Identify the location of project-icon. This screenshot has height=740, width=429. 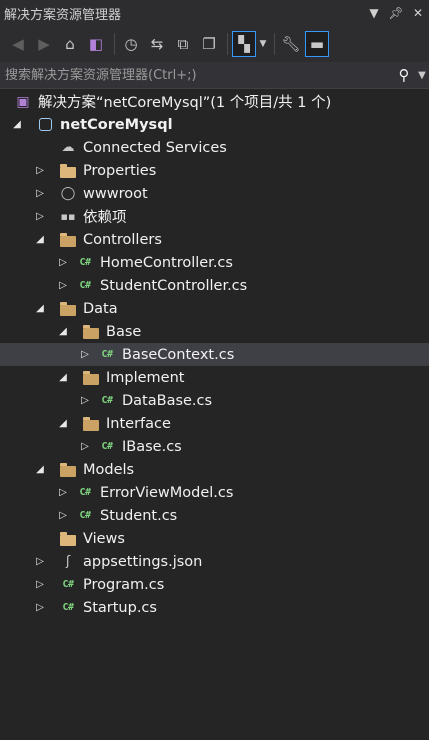
(45, 125).